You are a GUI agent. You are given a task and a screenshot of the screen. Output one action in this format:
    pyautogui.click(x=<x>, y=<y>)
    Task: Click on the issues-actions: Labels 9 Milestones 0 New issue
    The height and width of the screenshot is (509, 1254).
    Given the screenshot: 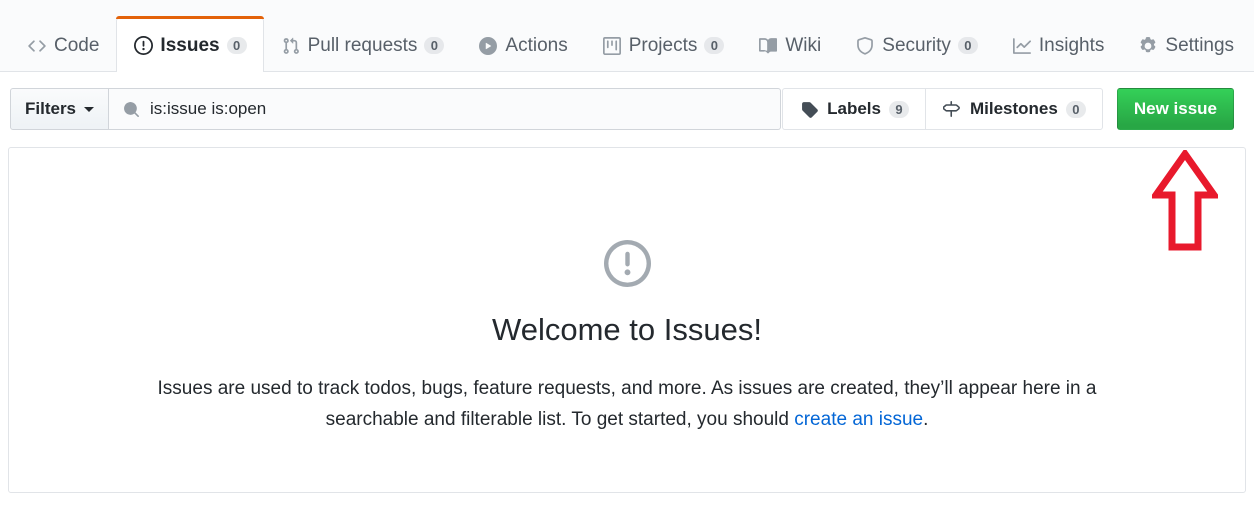 What is the action you would take?
    pyautogui.click(x=1013, y=109)
    